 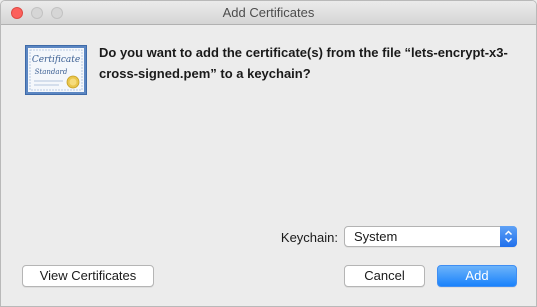 What do you see at coordinates (376, 236) in the screenshot?
I see `keychain-selected-value: System` at bounding box center [376, 236].